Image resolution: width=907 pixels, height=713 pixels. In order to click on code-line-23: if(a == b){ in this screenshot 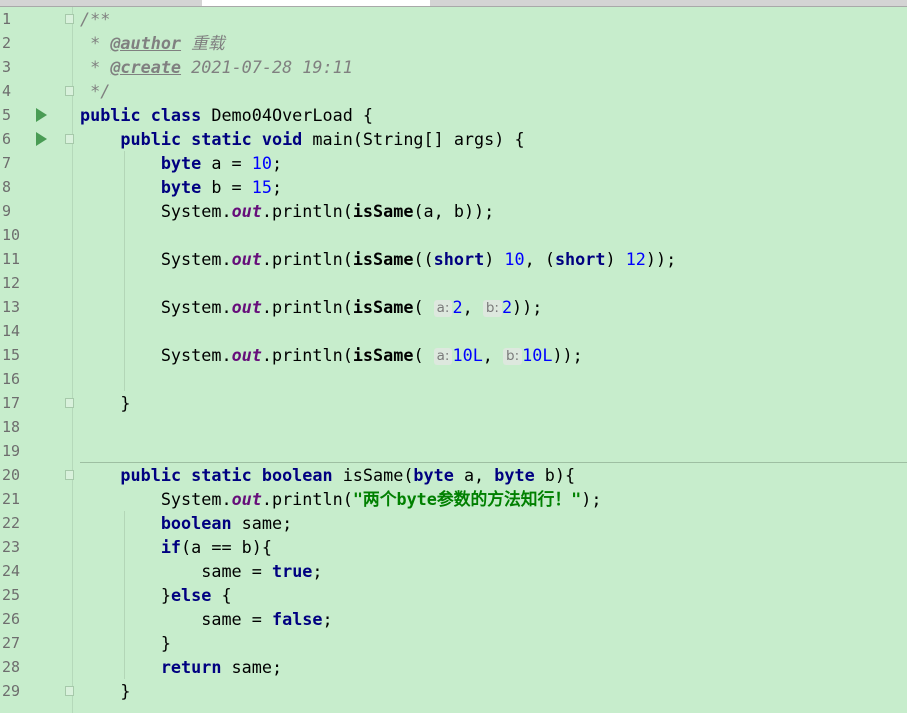, I will do `click(490, 547)`.